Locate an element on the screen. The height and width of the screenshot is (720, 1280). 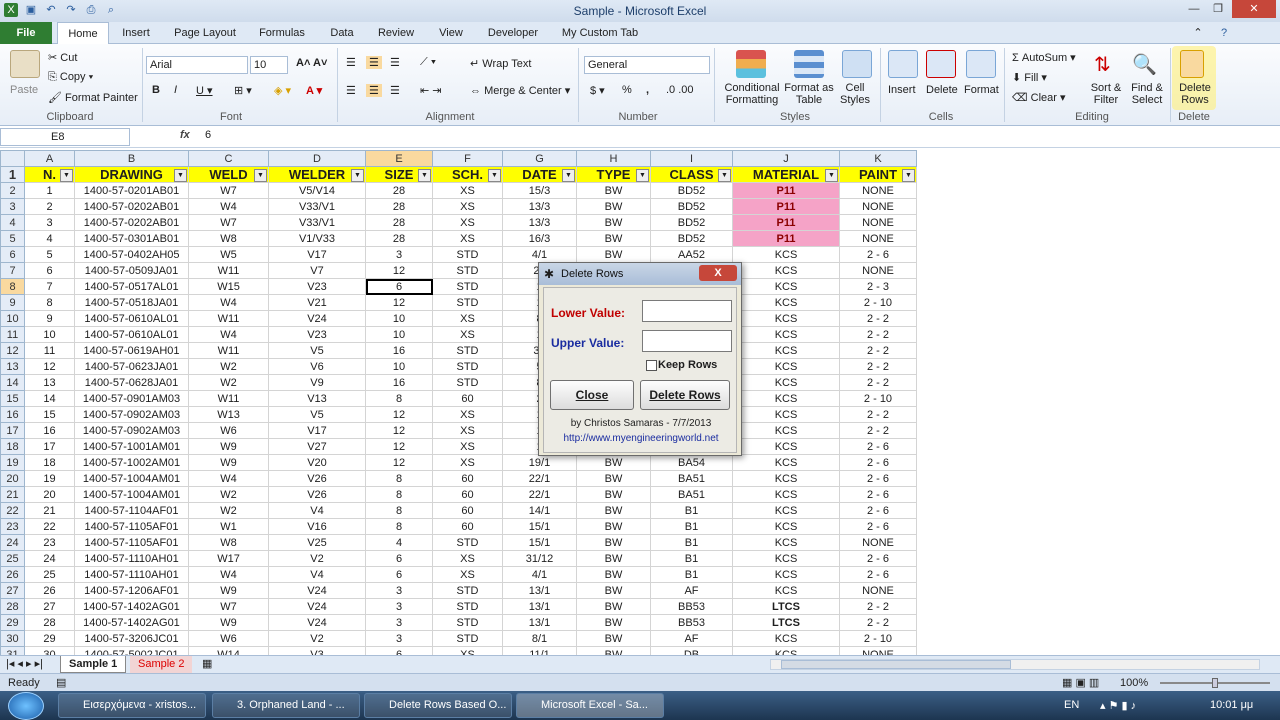
align-right-icon: ☰ is located at coordinates (395, 90).